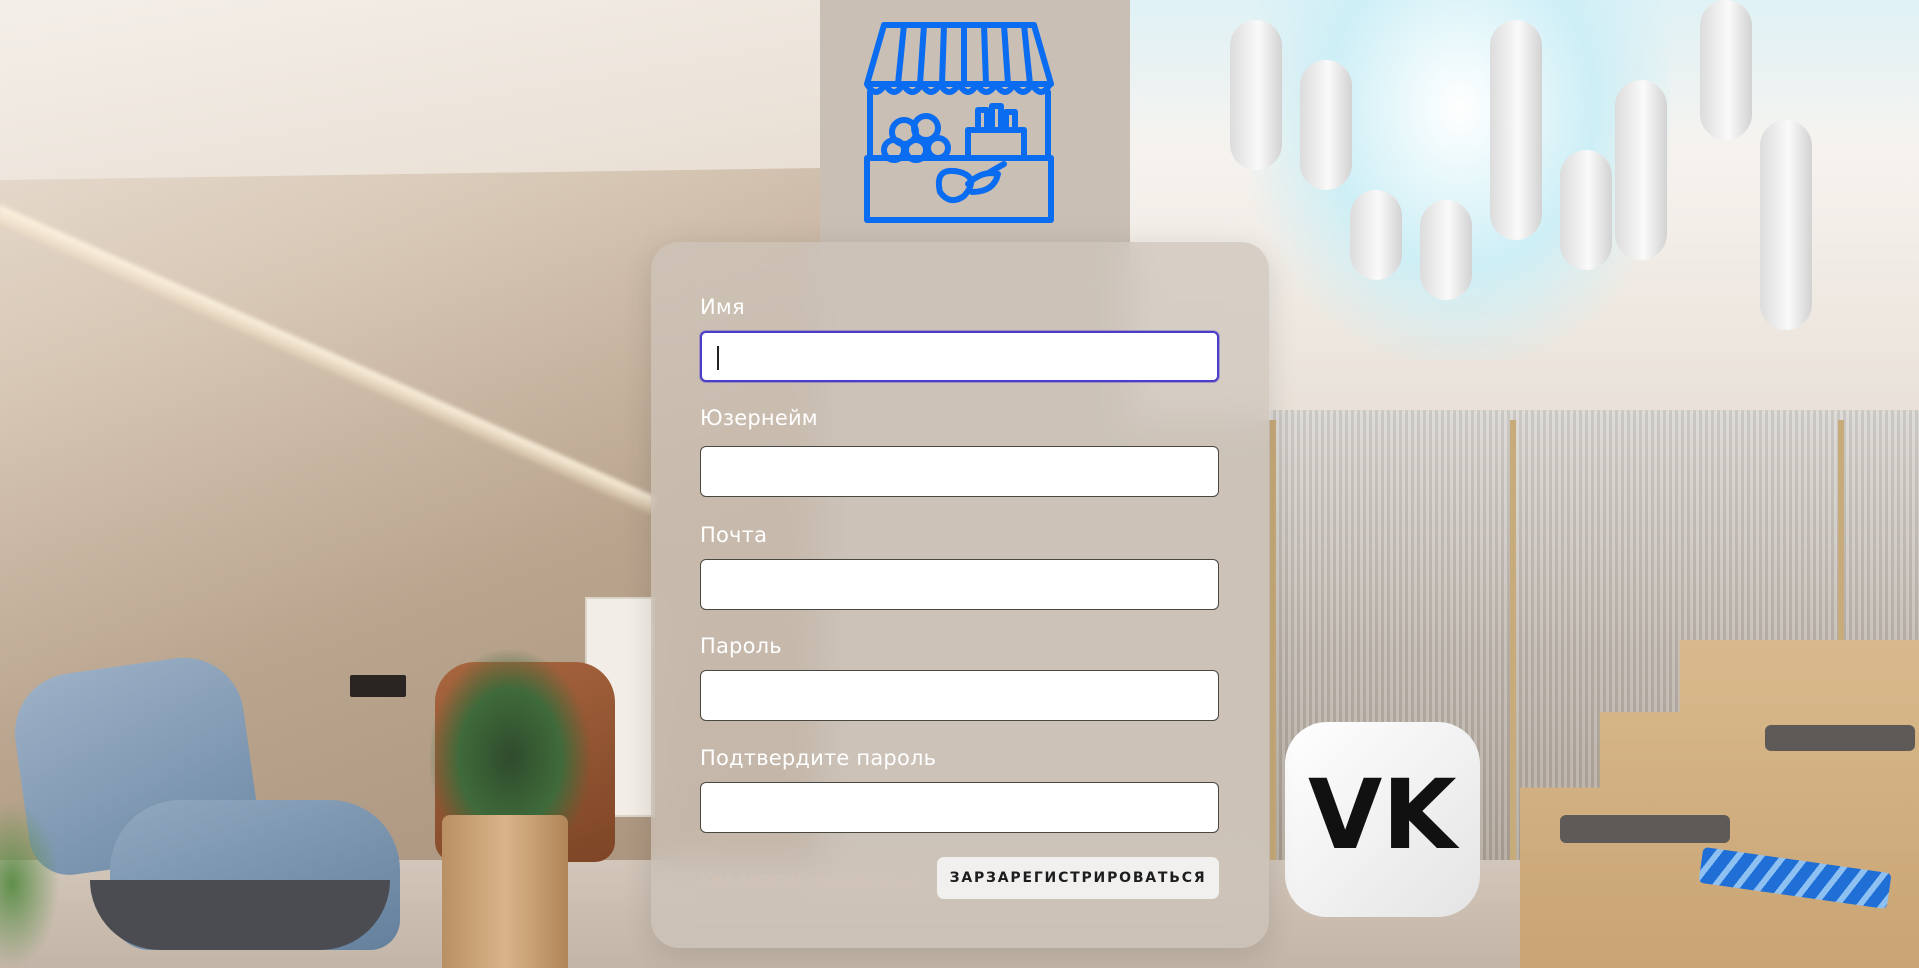 Image resolution: width=1919 pixels, height=968 pixels. Describe the element at coordinates (734, 535) in the screenshot. I see `email-label: Почта` at that location.